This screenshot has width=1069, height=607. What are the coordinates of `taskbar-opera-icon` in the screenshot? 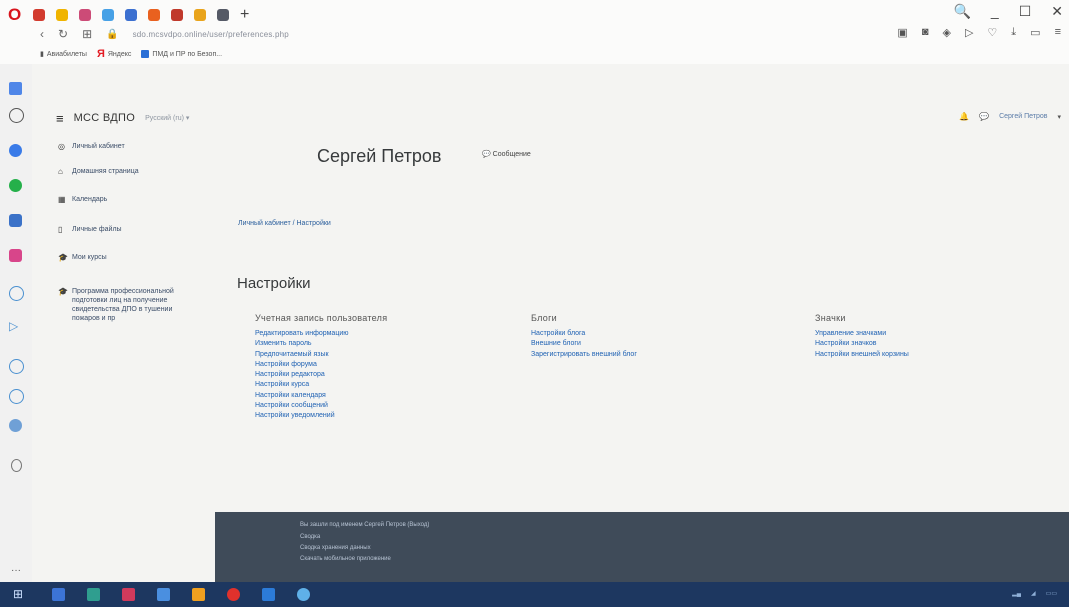 It's located at (233, 594).